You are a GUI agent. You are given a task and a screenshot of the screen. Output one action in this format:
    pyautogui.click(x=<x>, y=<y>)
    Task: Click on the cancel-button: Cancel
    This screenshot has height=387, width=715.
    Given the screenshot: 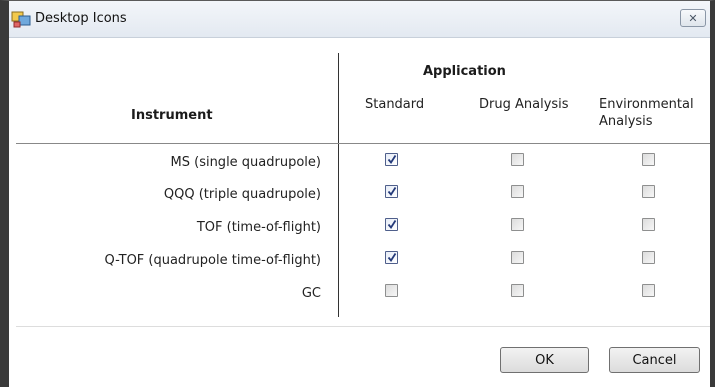 What is the action you would take?
    pyautogui.click(x=654, y=360)
    